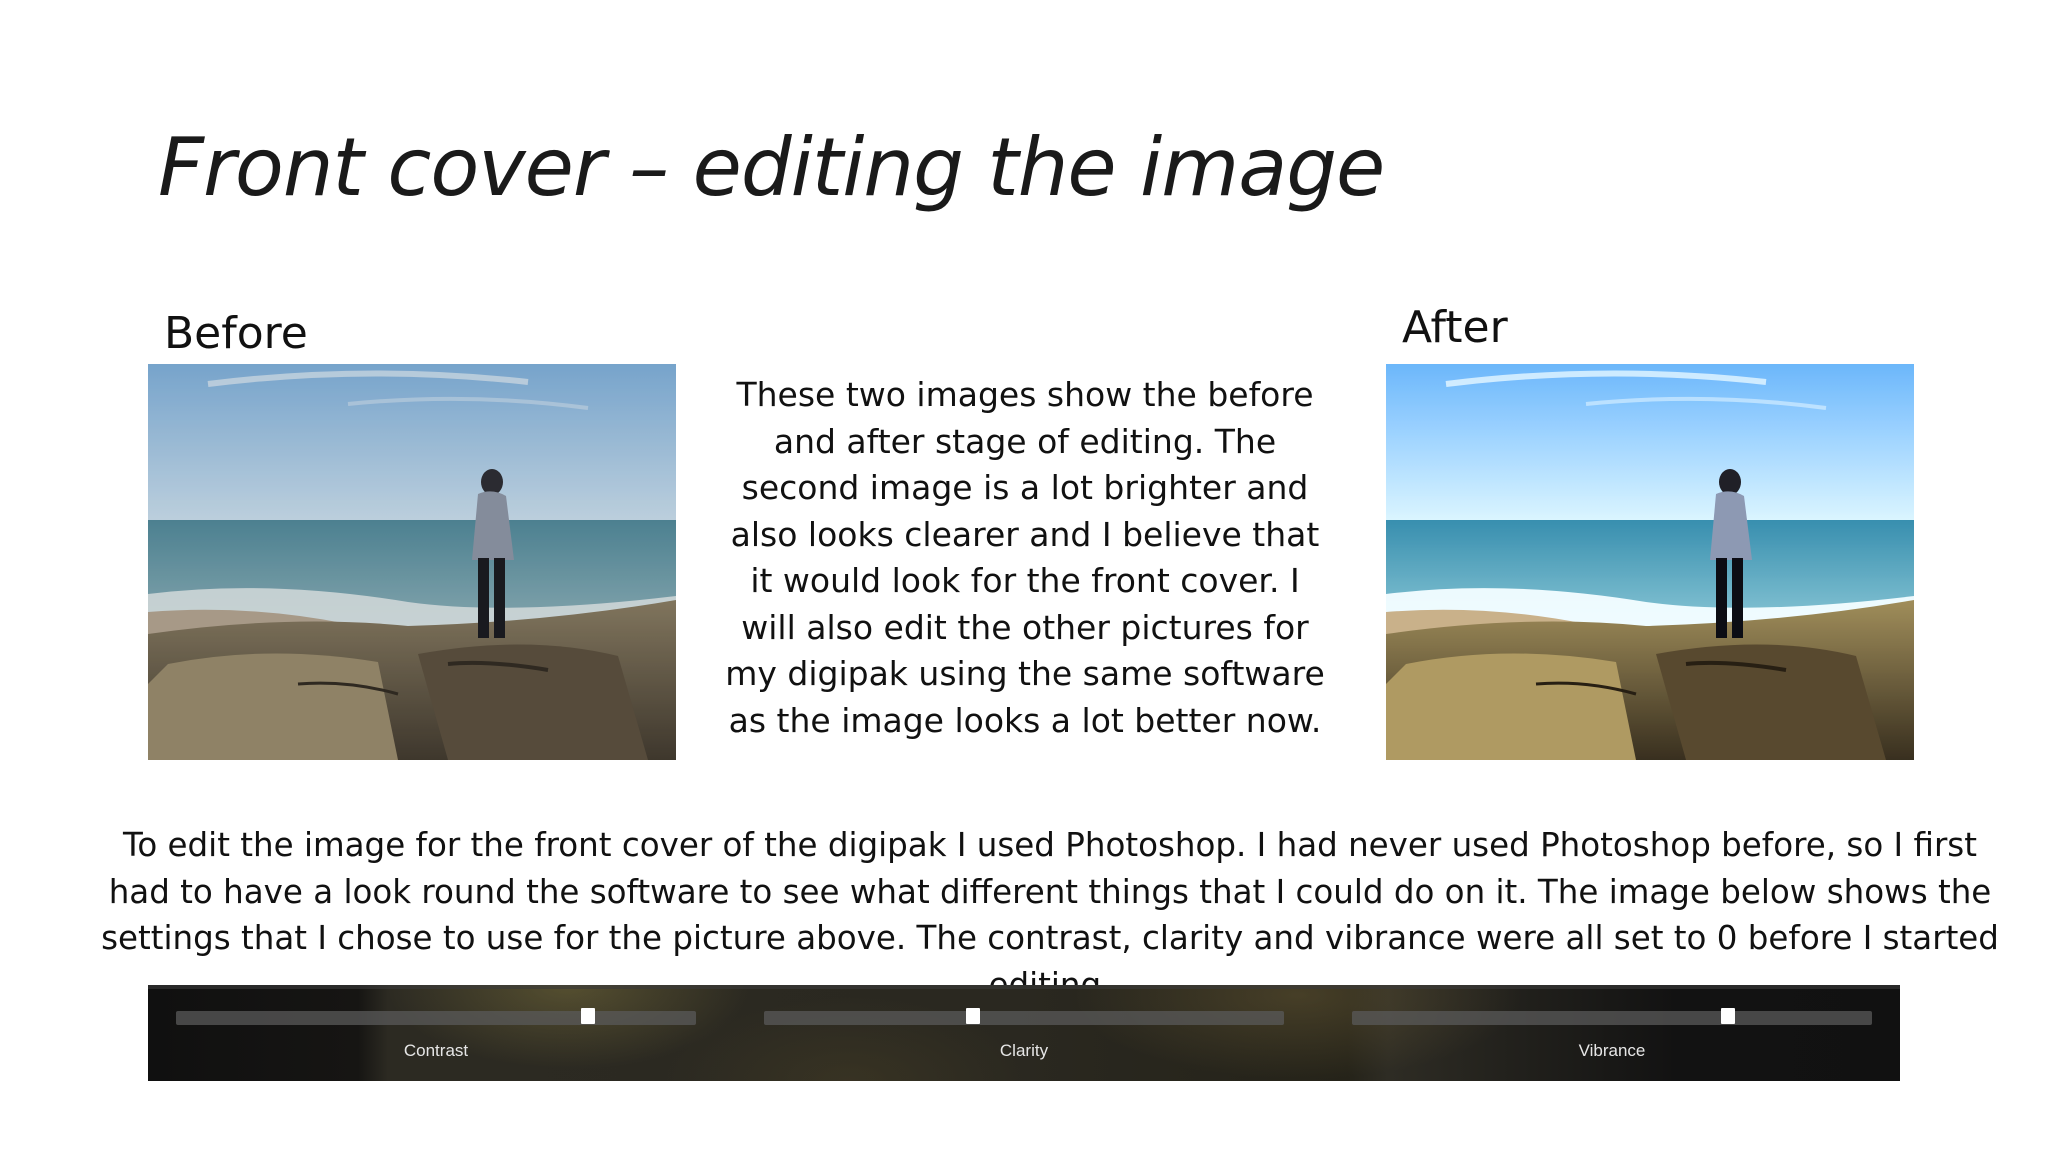 The image size is (2048, 1152). I want to click on contrast-label: Contrast, so click(436, 1050).